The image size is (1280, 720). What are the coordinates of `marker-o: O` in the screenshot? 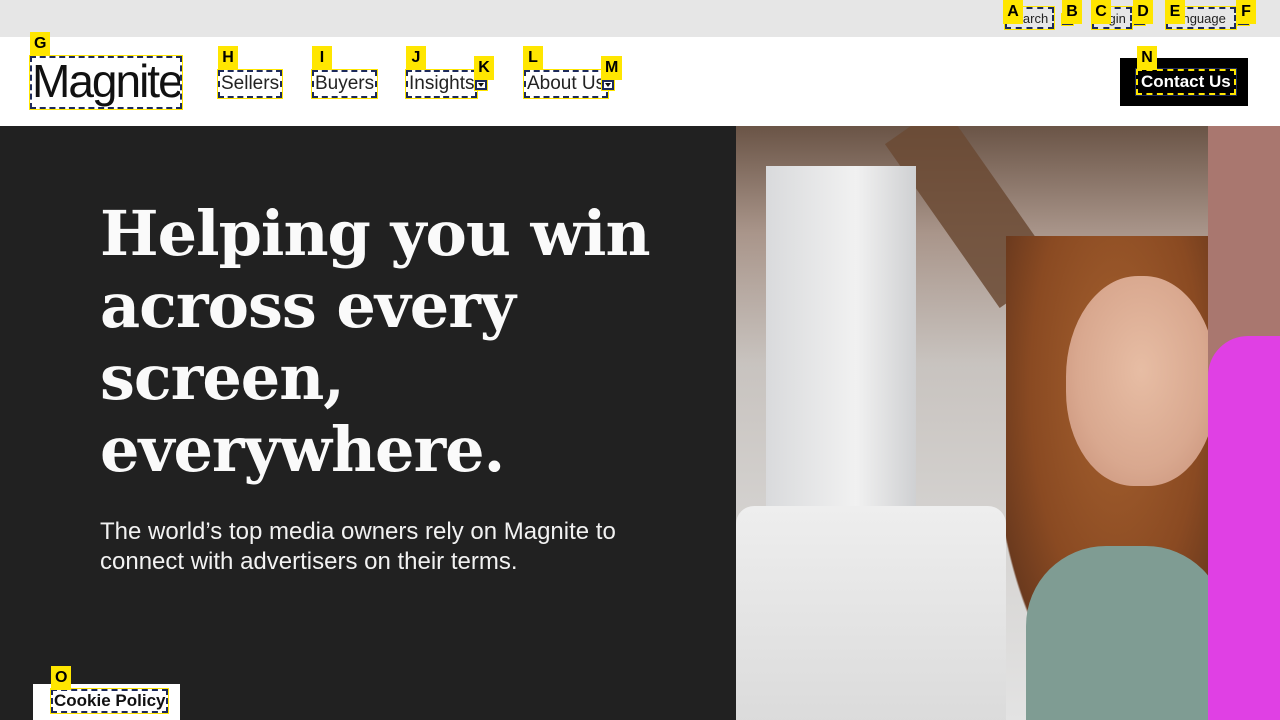 It's located at (61, 678).